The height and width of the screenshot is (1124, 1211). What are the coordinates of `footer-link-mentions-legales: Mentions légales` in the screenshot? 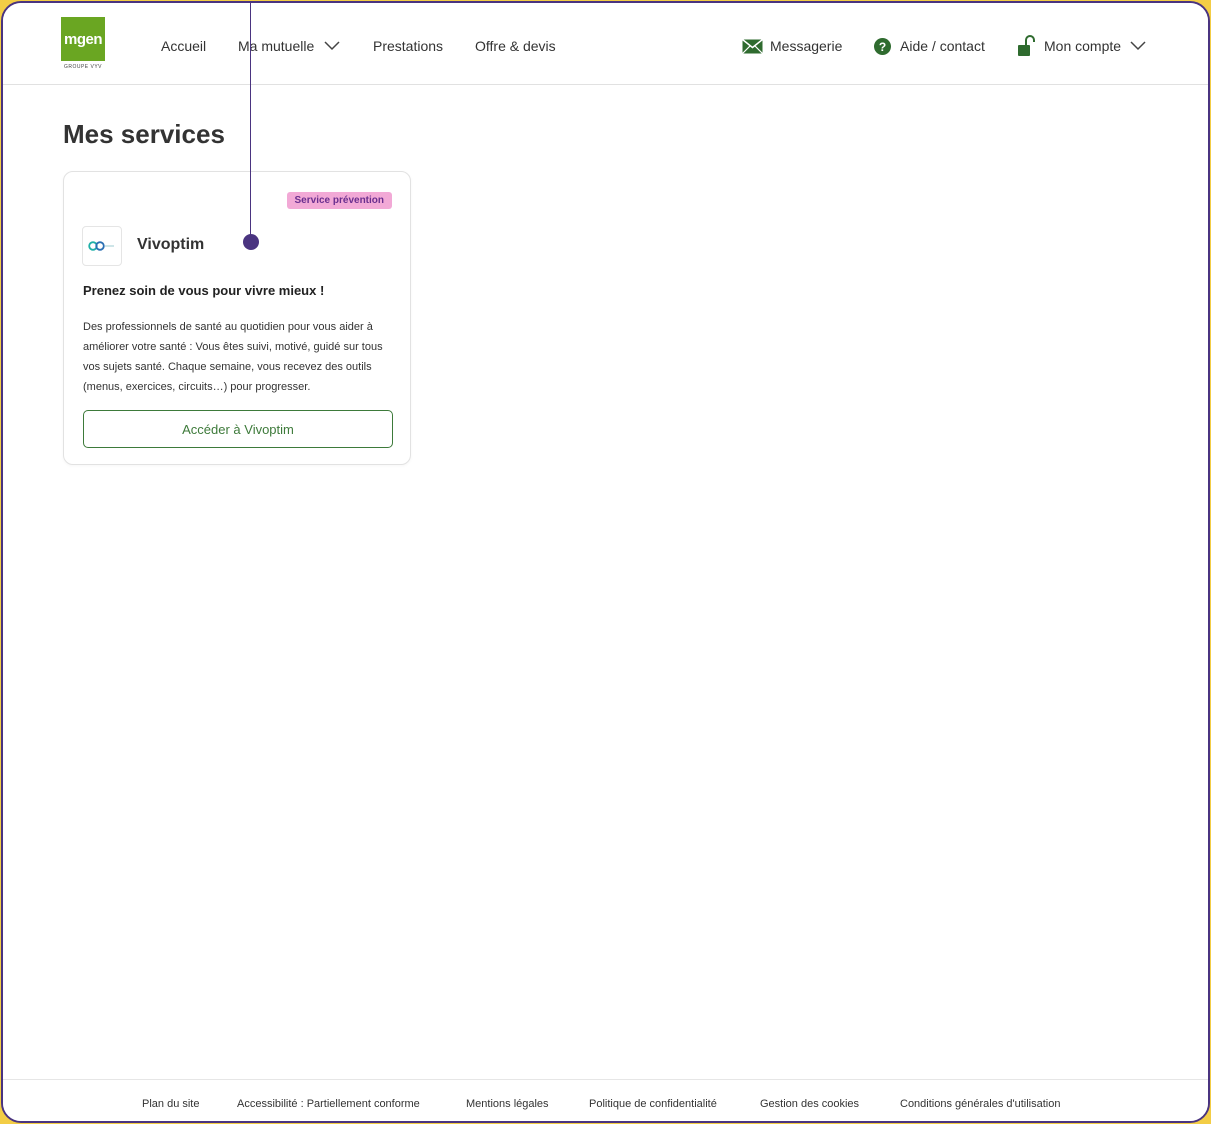 It's located at (507, 1104).